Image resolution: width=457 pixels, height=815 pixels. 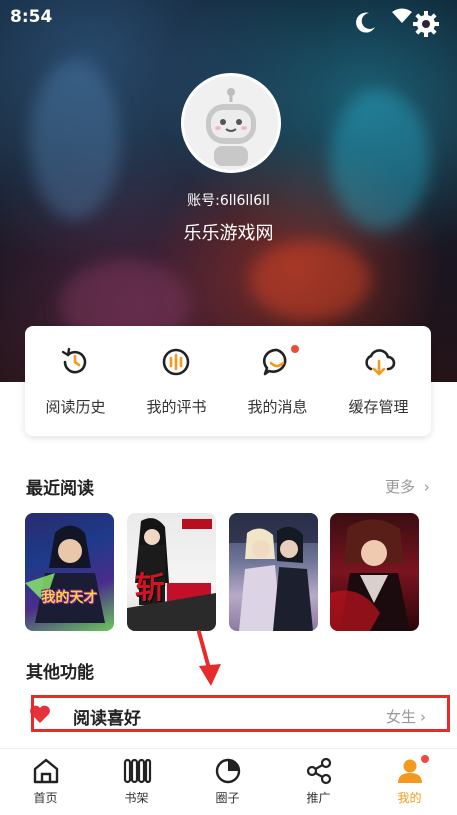 What do you see at coordinates (45, 798) in the screenshot?
I see `tab-home-label: 首页` at bounding box center [45, 798].